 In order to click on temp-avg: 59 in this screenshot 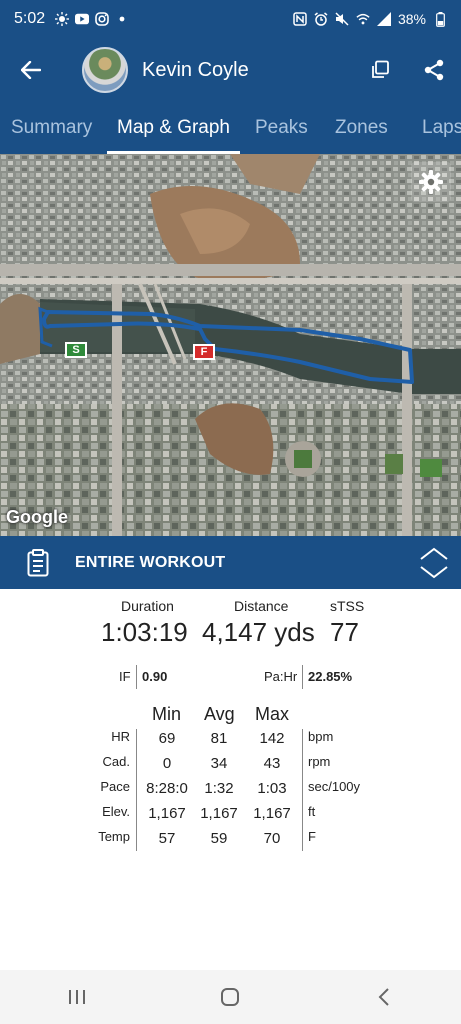, I will do `click(219, 838)`.